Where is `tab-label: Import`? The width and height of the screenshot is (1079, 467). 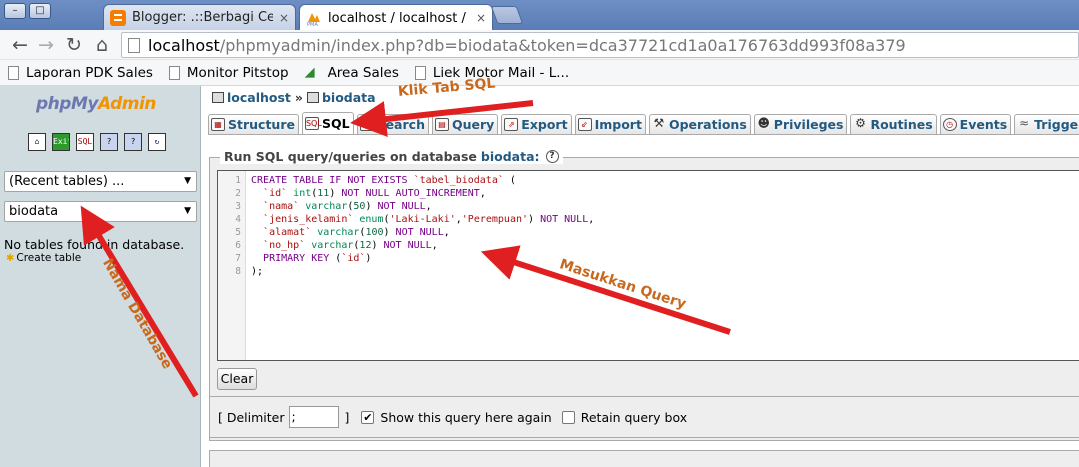 tab-label: Import is located at coordinates (618, 124).